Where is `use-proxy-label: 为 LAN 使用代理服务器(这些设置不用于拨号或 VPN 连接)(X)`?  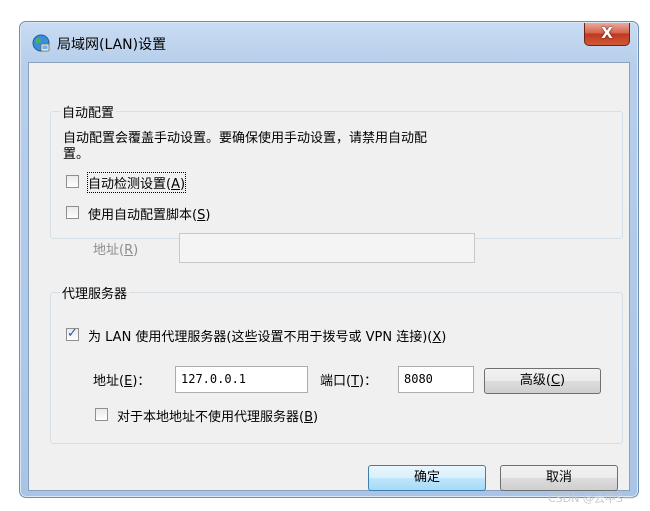
use-proxy-label: 为 LAN 使用代理服务器(这些设置不用于拨号或 VPN 连接)(X) is located at coordinates (267, 335).